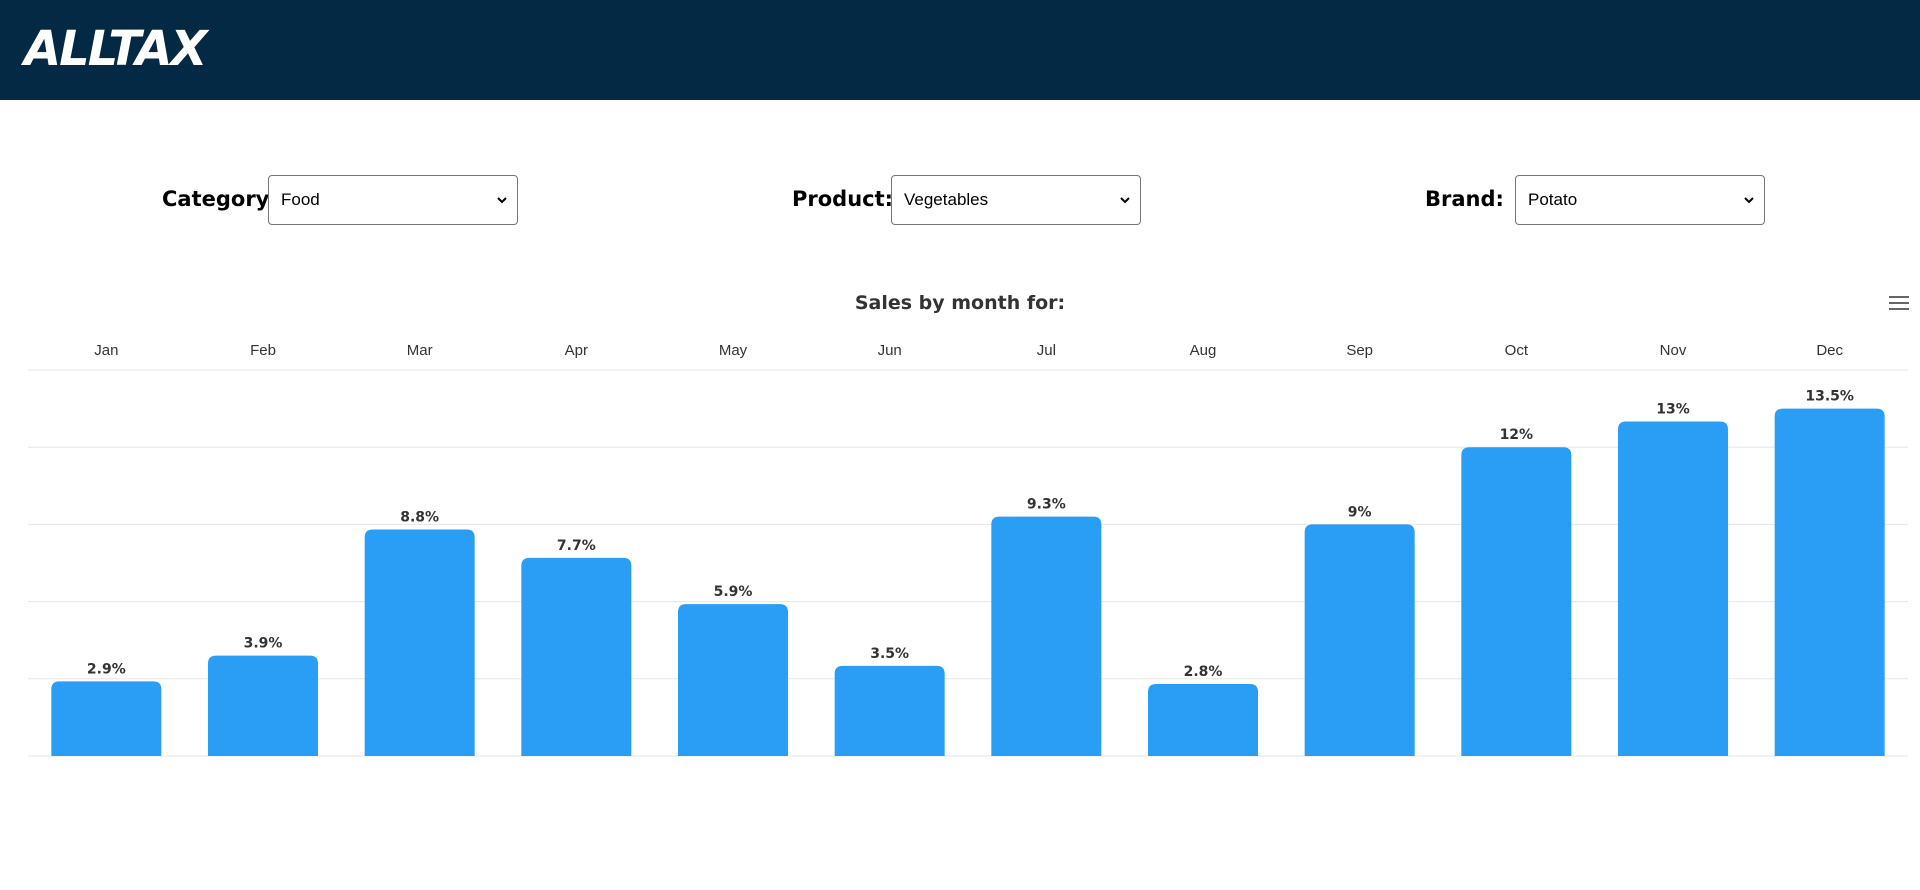  I want to click on x-tick-label: Jul, so click(1046, 350).